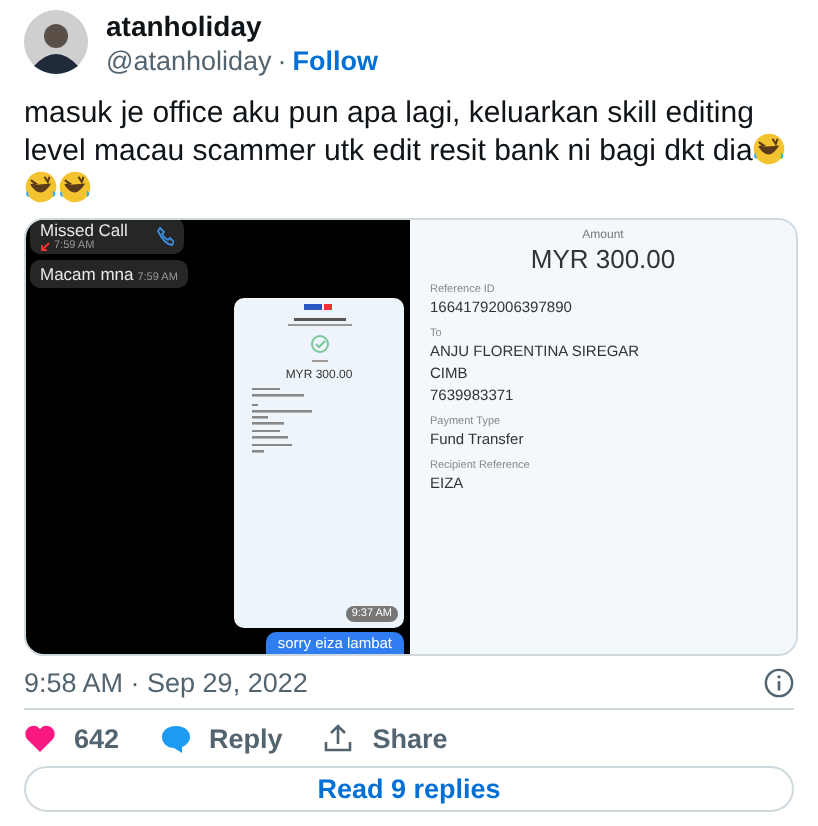 This screenshot has width=818, height=826. I want to click on author-handle: @atanholiday, so click(189, 60).